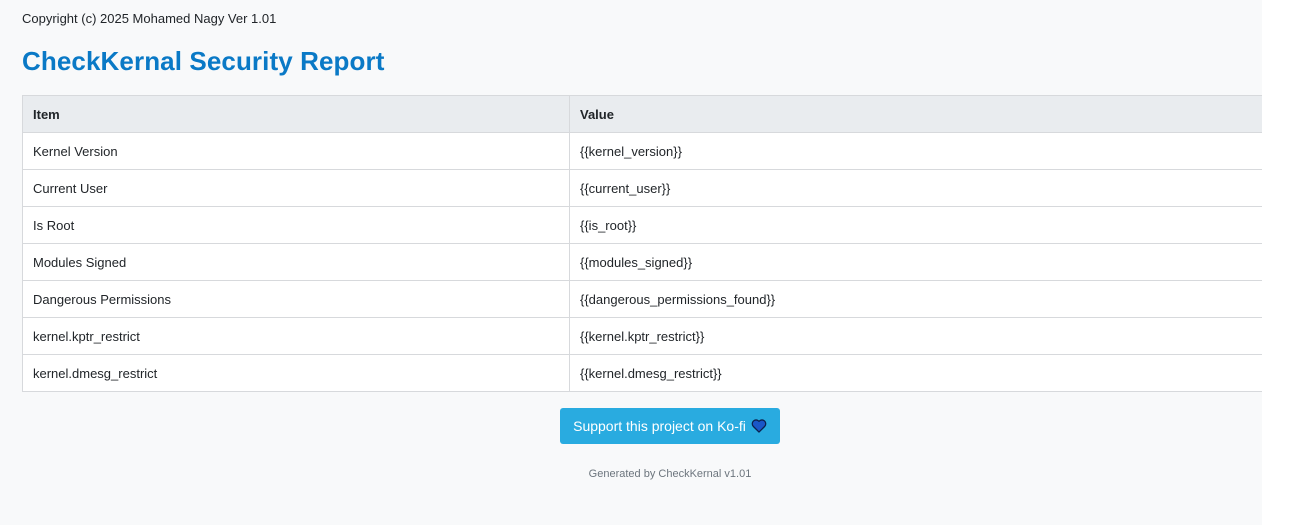 The width and height of the screenshot is (1293, 525). I want to click on row-value-cell: {{is_root}}, so click(915, 225).